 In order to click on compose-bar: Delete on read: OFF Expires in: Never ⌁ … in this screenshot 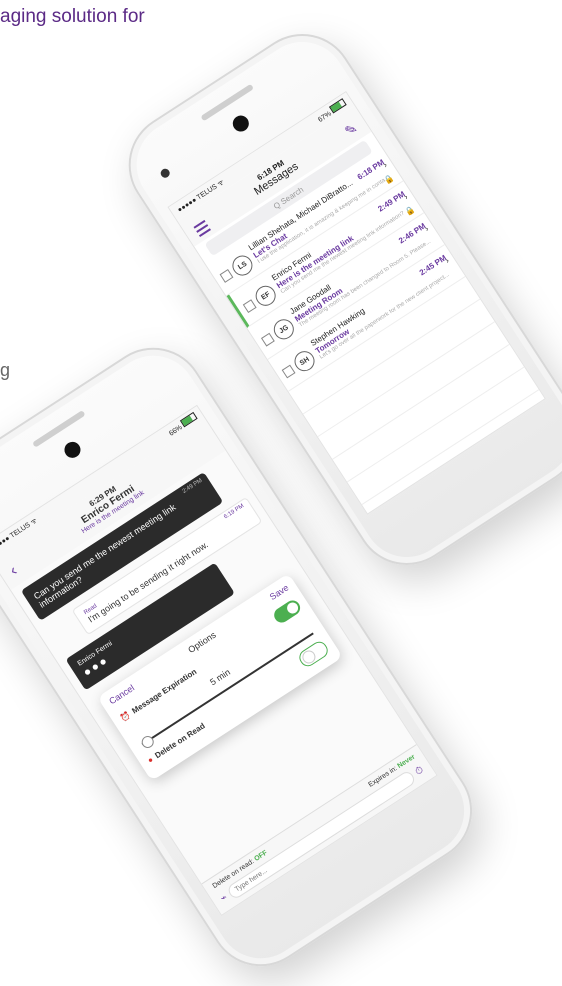, I will do `click(319, 829)`.